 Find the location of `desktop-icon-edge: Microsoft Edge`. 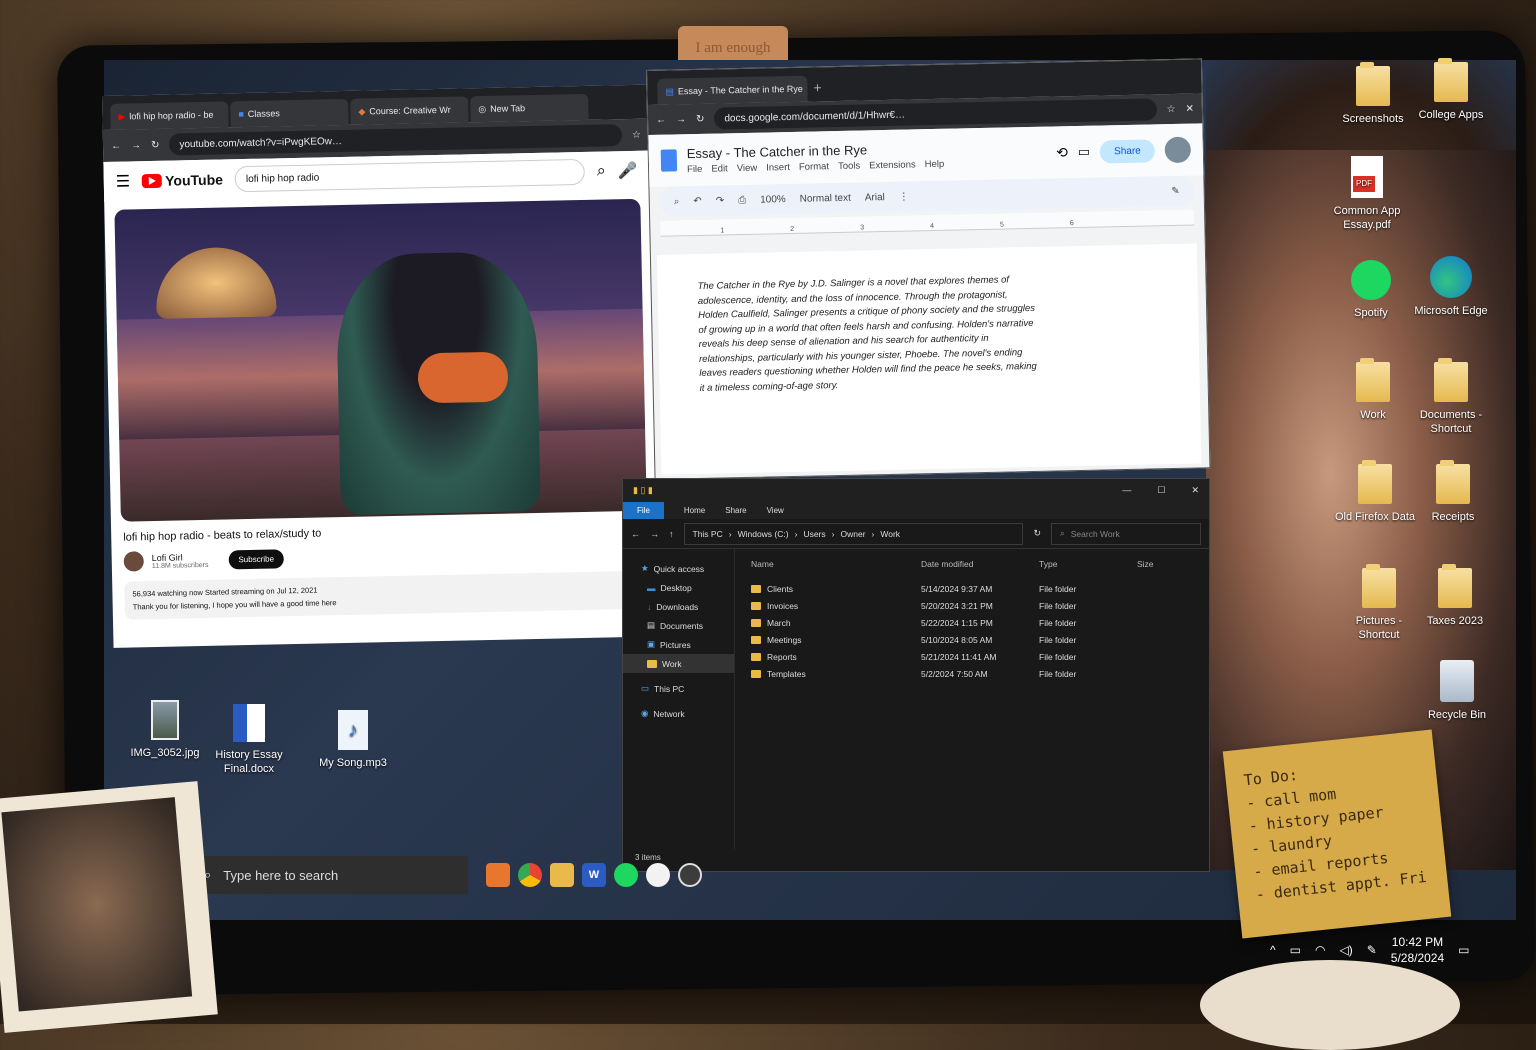

desktop-icon-edge: Microsoft Edge is located at coordinates (1451, 287).